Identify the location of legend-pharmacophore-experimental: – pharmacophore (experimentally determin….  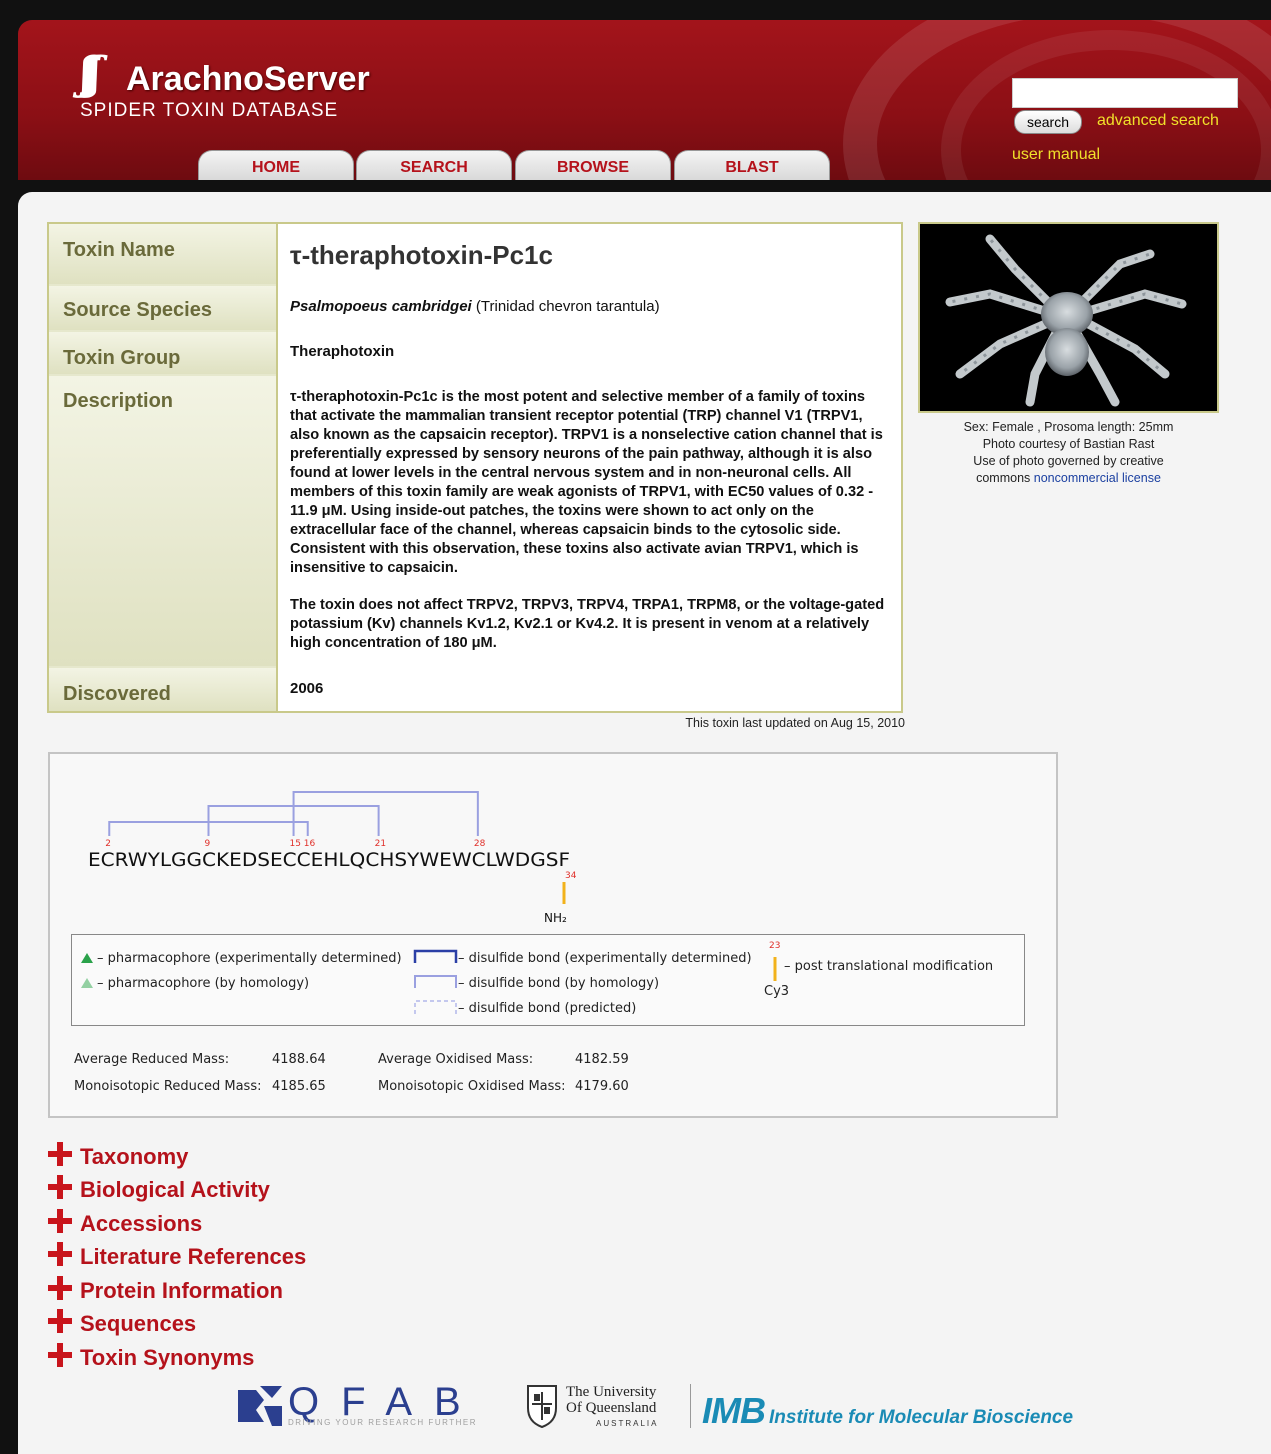
(249, 958).